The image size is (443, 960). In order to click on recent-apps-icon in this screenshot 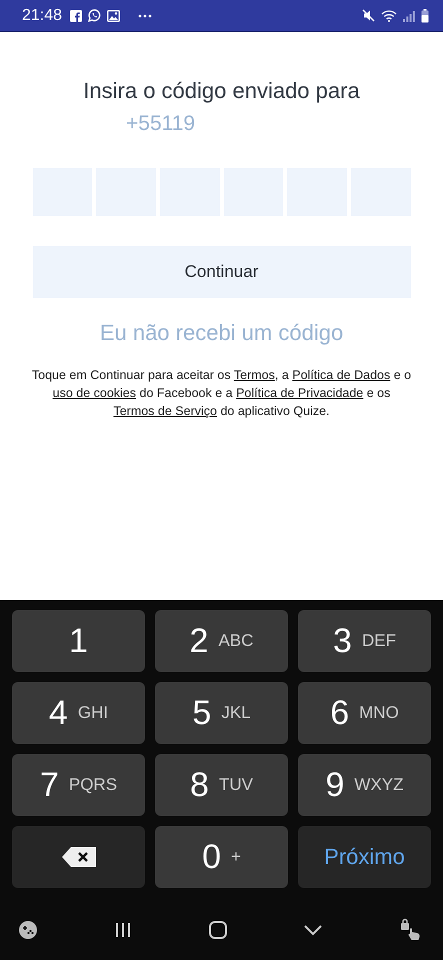, I will do `click(123, 930)`.